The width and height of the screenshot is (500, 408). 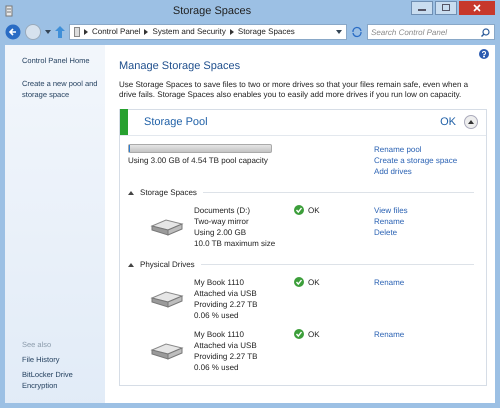 I want to click on status-bar, so click(x=124, y=122).